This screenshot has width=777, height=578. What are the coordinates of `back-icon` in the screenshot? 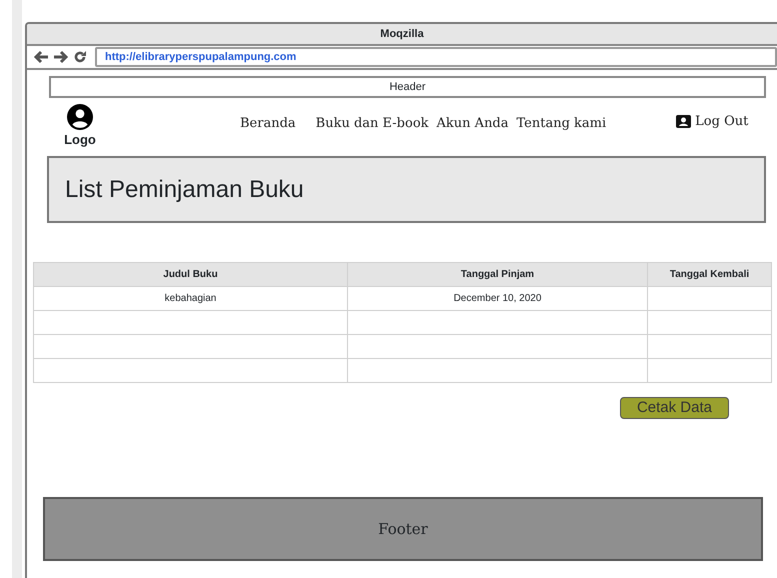 It's located at (41, 57).